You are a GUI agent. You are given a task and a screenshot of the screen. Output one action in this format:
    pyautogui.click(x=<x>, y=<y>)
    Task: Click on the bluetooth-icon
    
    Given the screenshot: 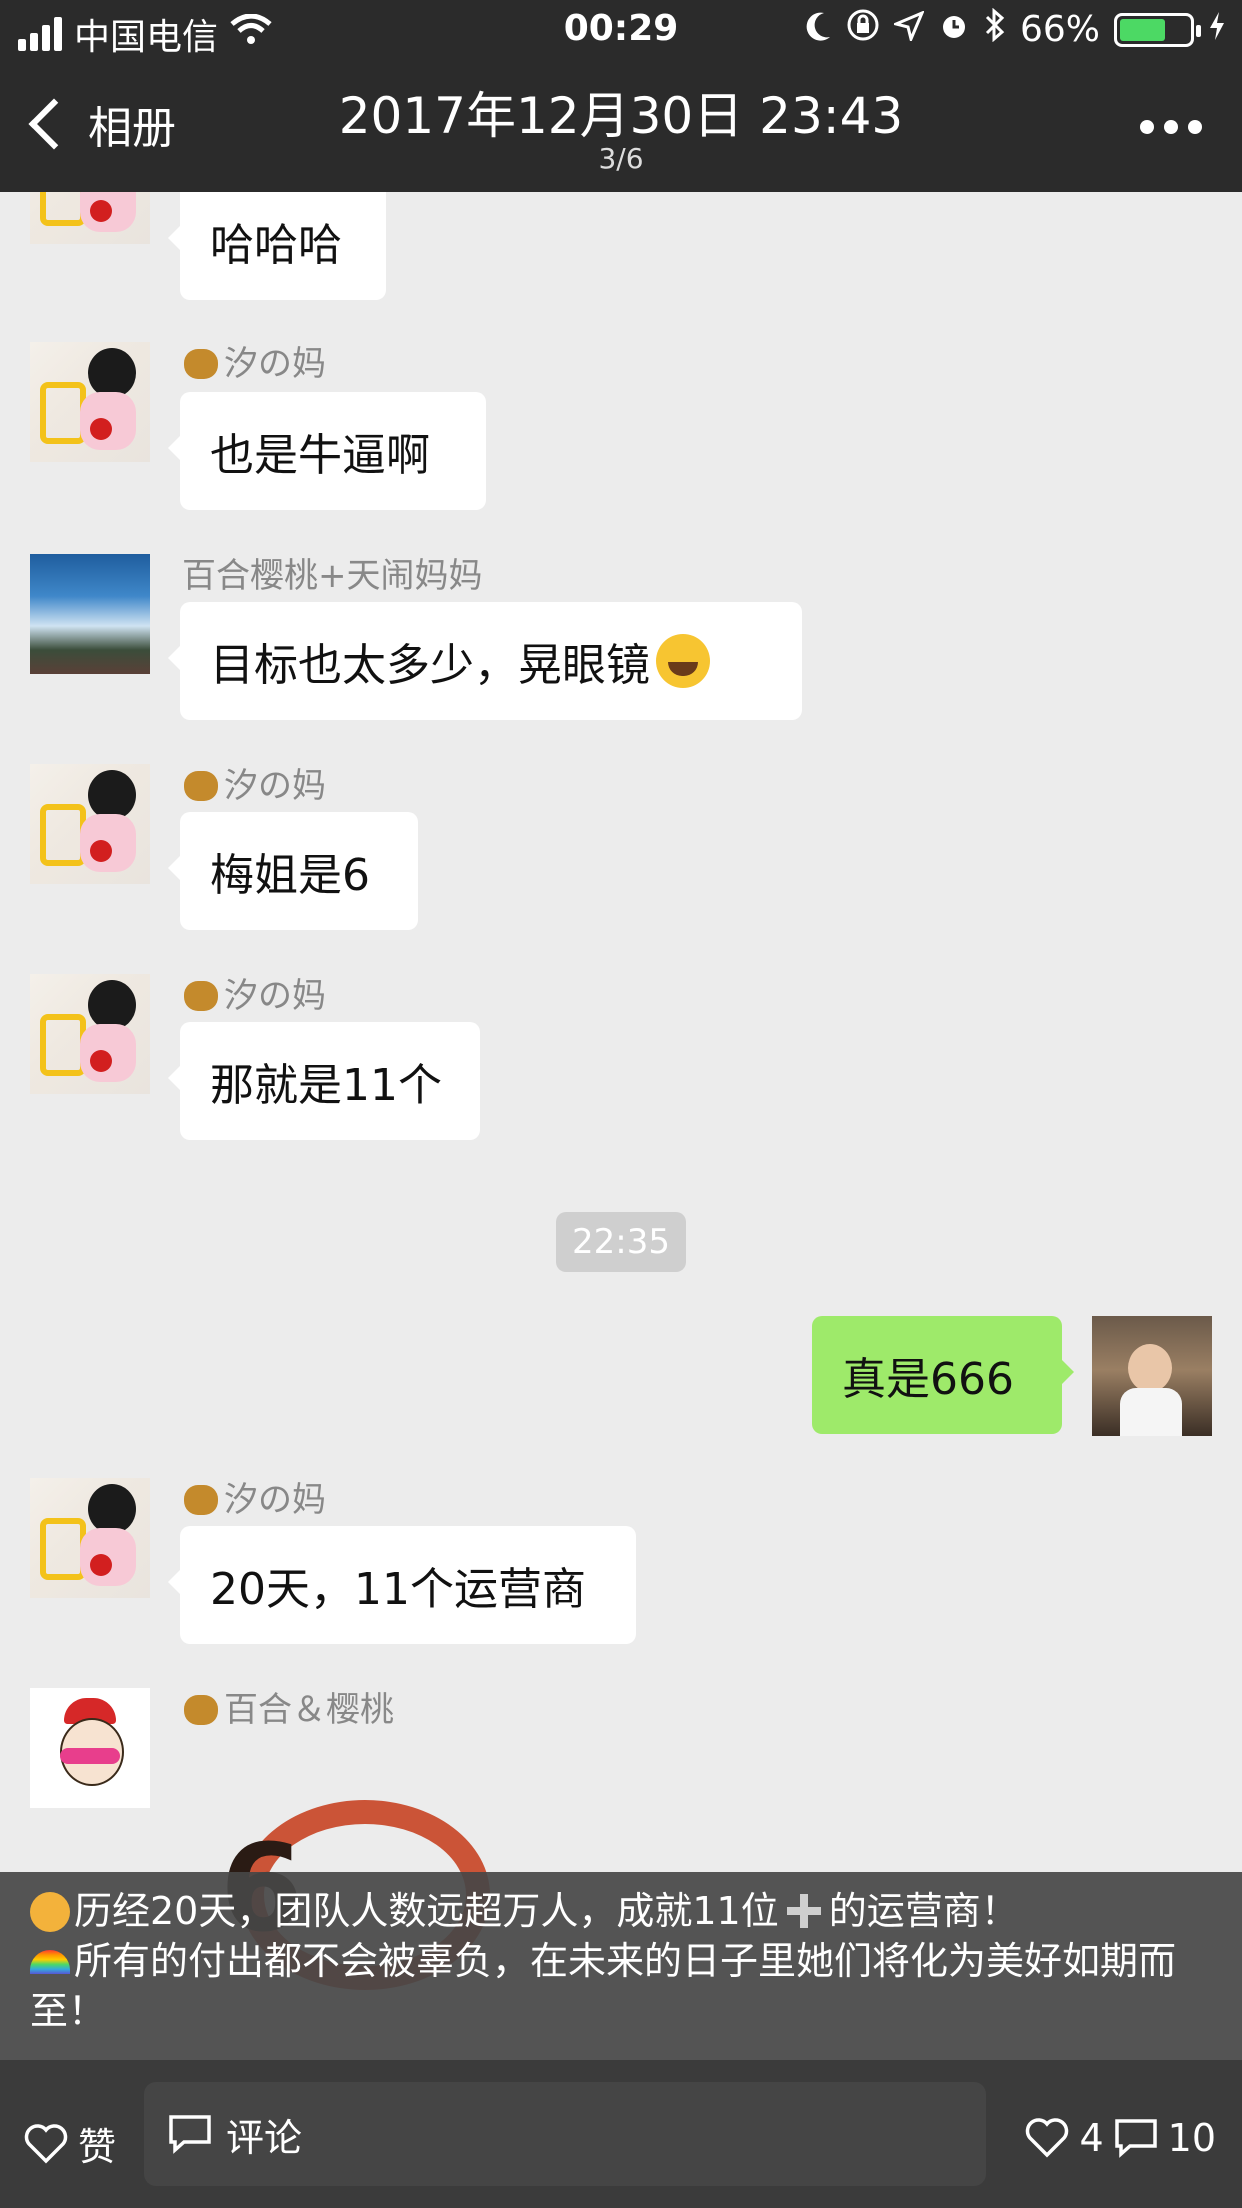 What is the action you would take?
    pyautogui.click(x=995, y=29)
    